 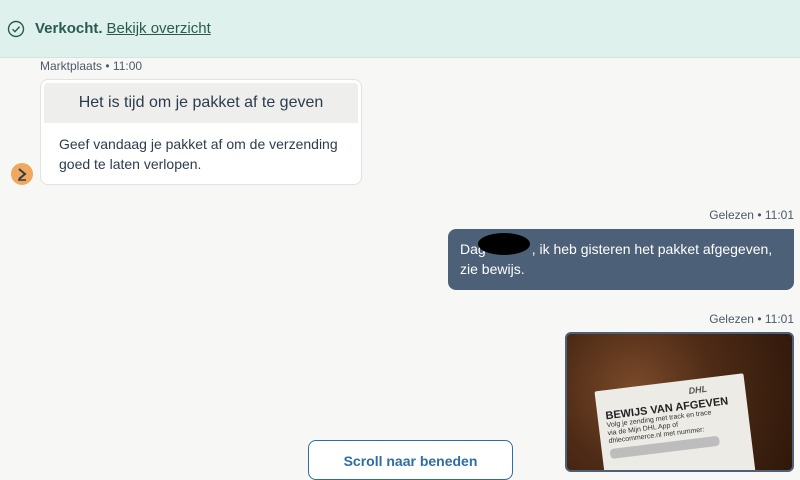 I want to click on system-message-title: Het is tijd om je pakket af te geven, so click(x=201, y=103).